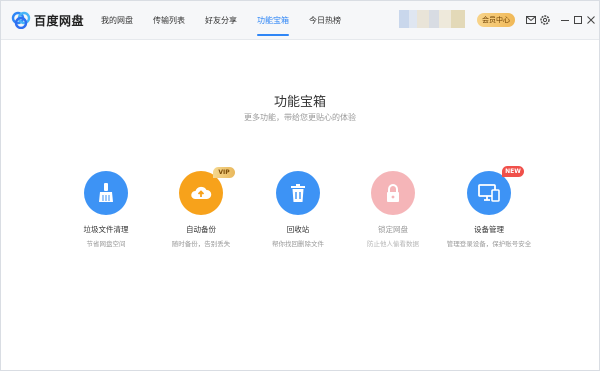 The image size is (600, 371). What do you see at coordinates (531, 20) in the screenshot?
I see `mail-icon` at bounding box center [531, 20].